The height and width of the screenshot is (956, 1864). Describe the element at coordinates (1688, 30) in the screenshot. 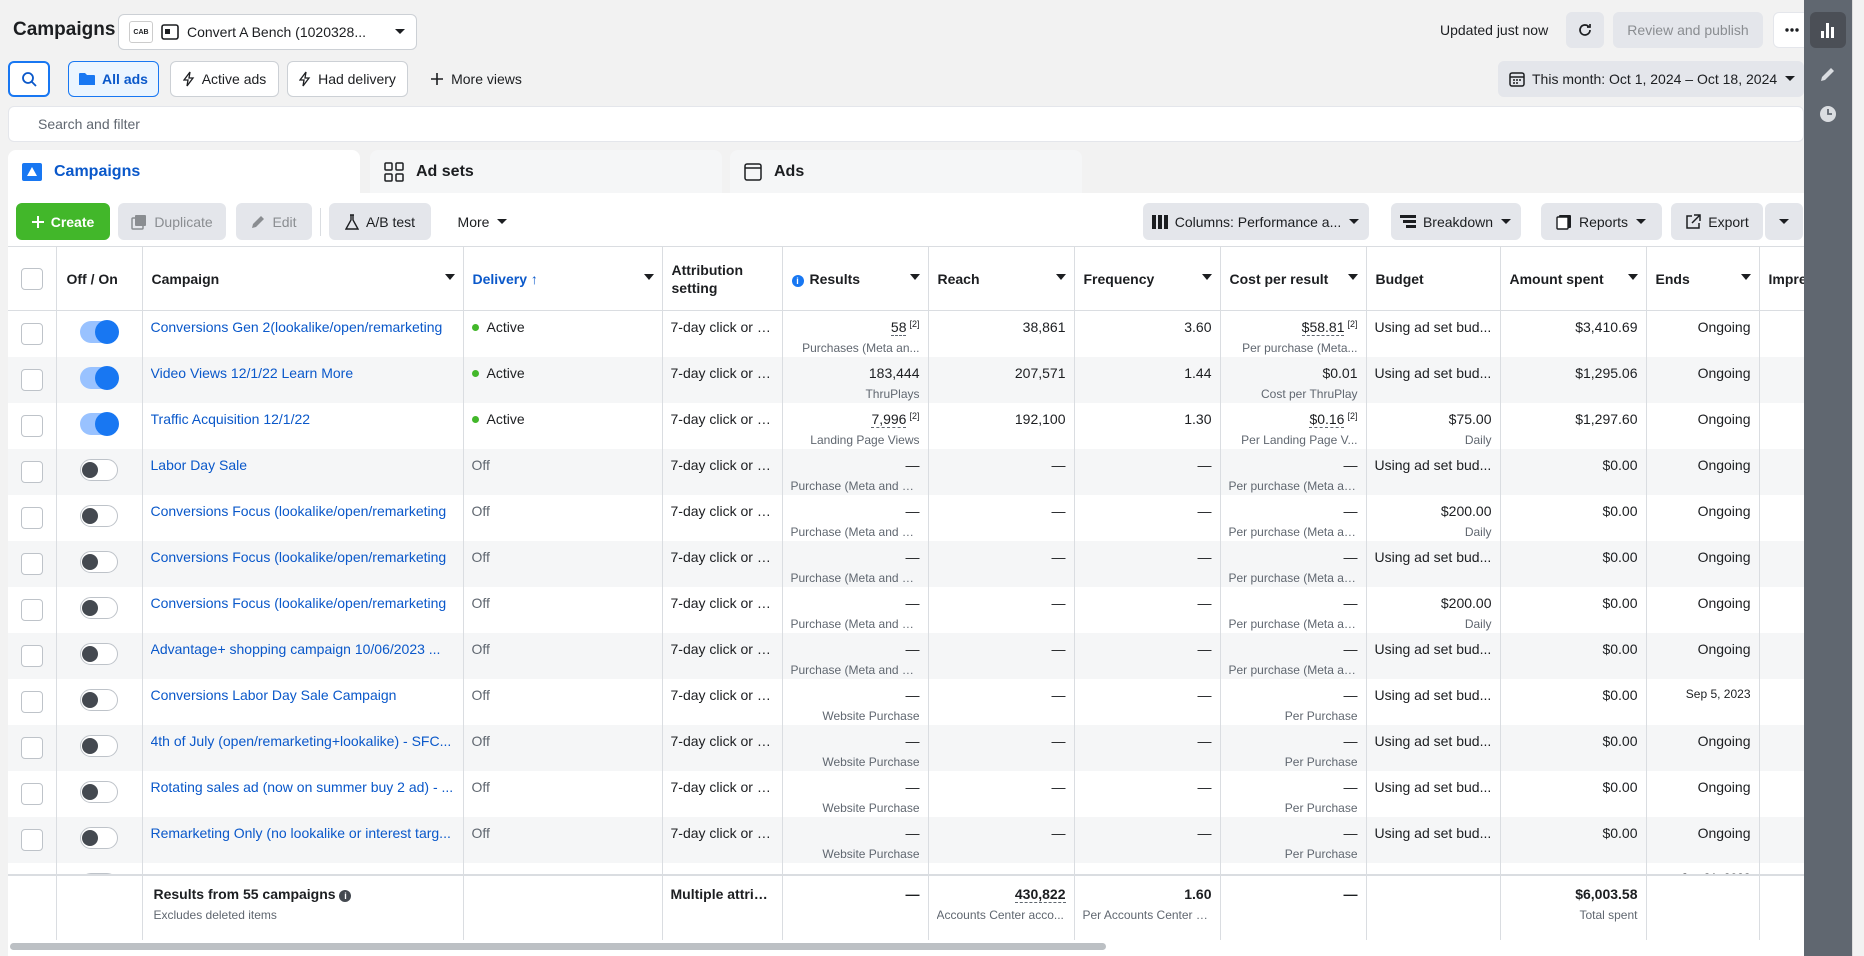

I see `review-publish-button: Review and publish` at that location.